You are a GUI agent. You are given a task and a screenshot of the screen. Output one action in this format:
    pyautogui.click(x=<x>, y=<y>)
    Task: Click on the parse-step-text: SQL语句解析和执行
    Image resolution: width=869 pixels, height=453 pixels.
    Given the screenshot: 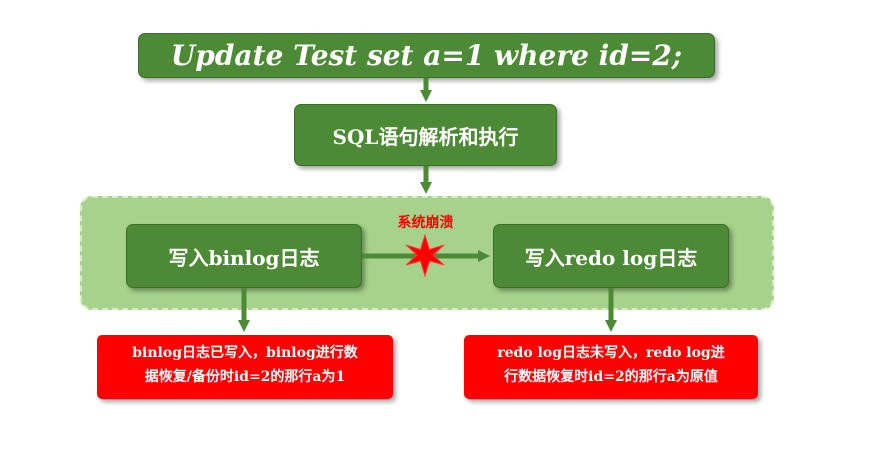 What is the action you would take?
    pyautogui.click(x=425, y=136)
    